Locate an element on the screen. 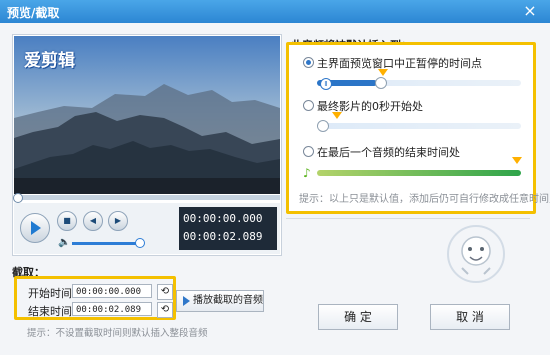  cut-hint: 提示：不设置截取时间则默认插入整段音频 is located at coordinates (117, 333).